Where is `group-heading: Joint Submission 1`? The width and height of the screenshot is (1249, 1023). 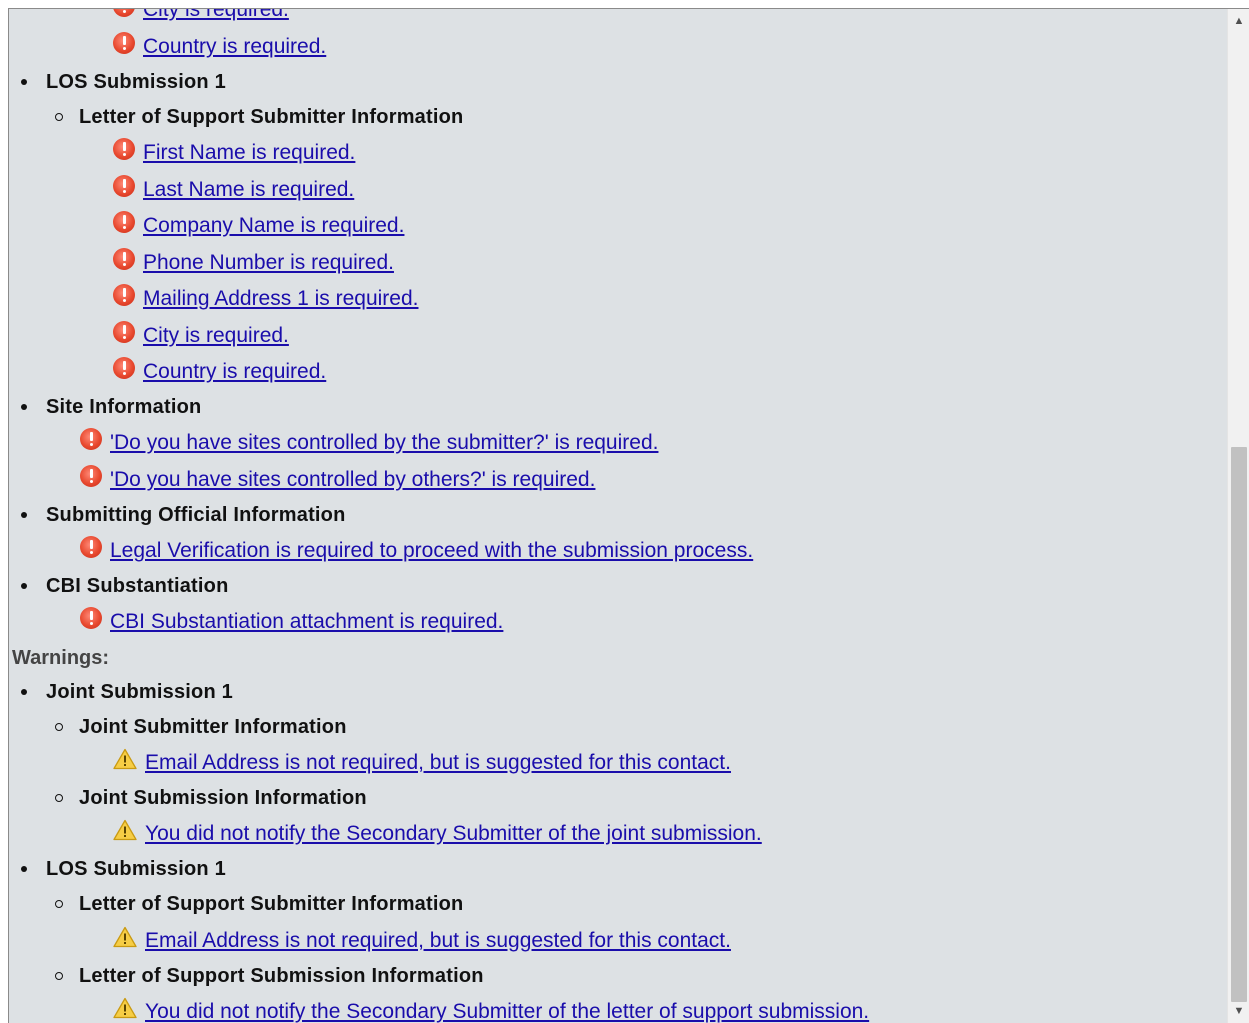 group-heading: Joint Submission 1 is located at coordinates (618, 692).